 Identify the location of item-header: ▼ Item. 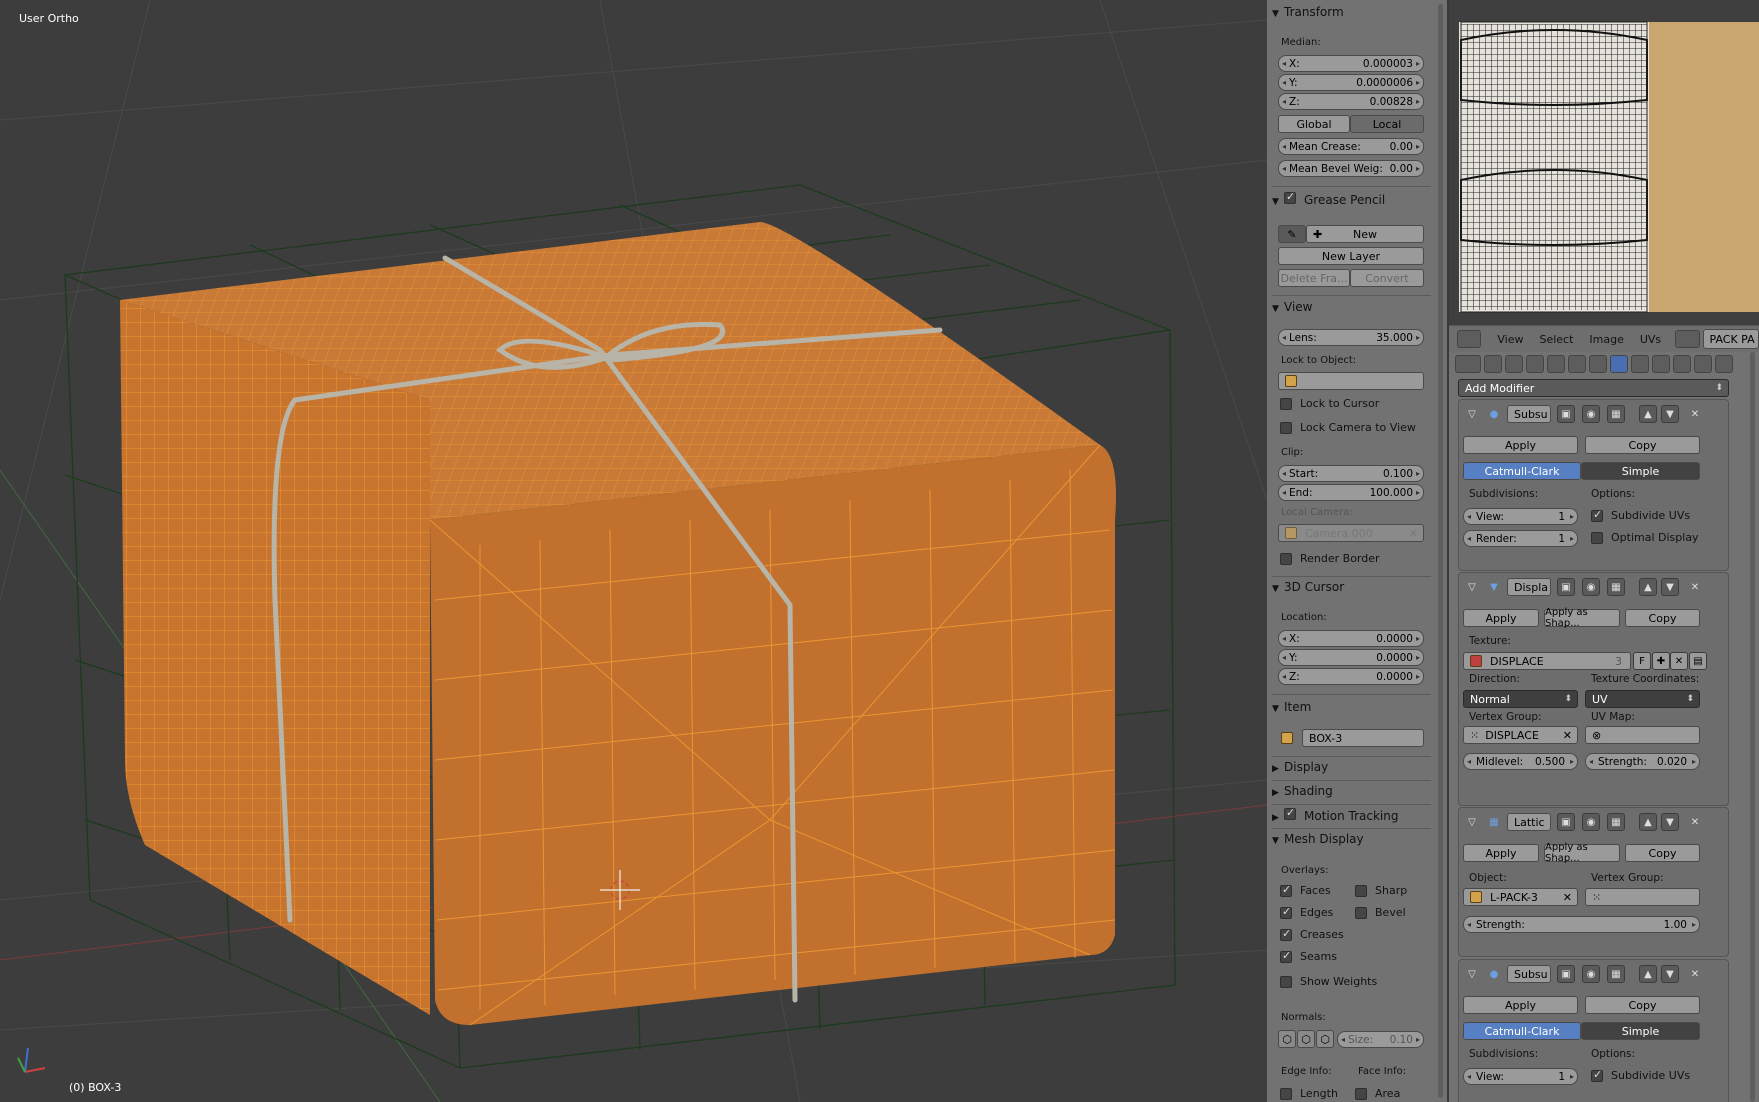
(1351, 710).